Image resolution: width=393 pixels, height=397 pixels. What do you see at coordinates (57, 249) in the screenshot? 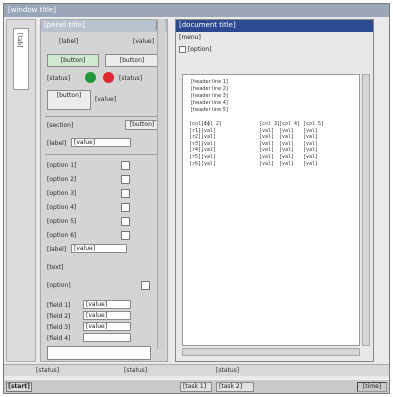
I see `range-label: [label]` at bounding box center [57, 249].